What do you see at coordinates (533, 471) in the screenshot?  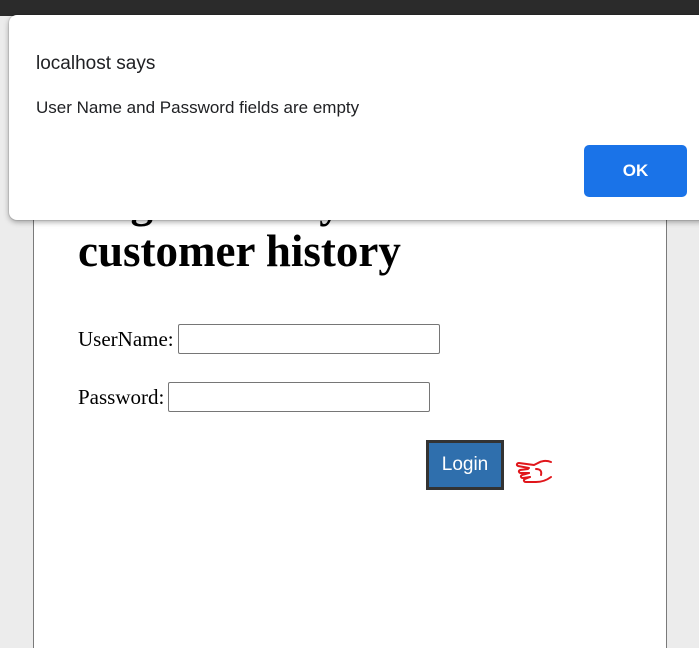 I see `hand-pointer-icon` at bounding box center [533, 471].